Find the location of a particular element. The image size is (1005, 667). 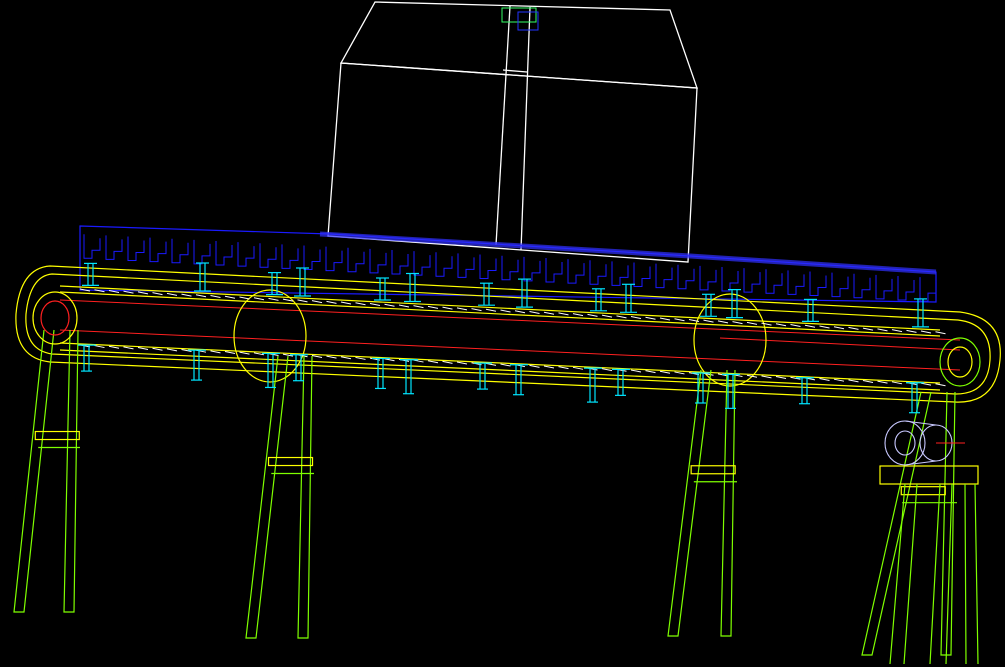

tension-lines is located at coordinates (510, 335).